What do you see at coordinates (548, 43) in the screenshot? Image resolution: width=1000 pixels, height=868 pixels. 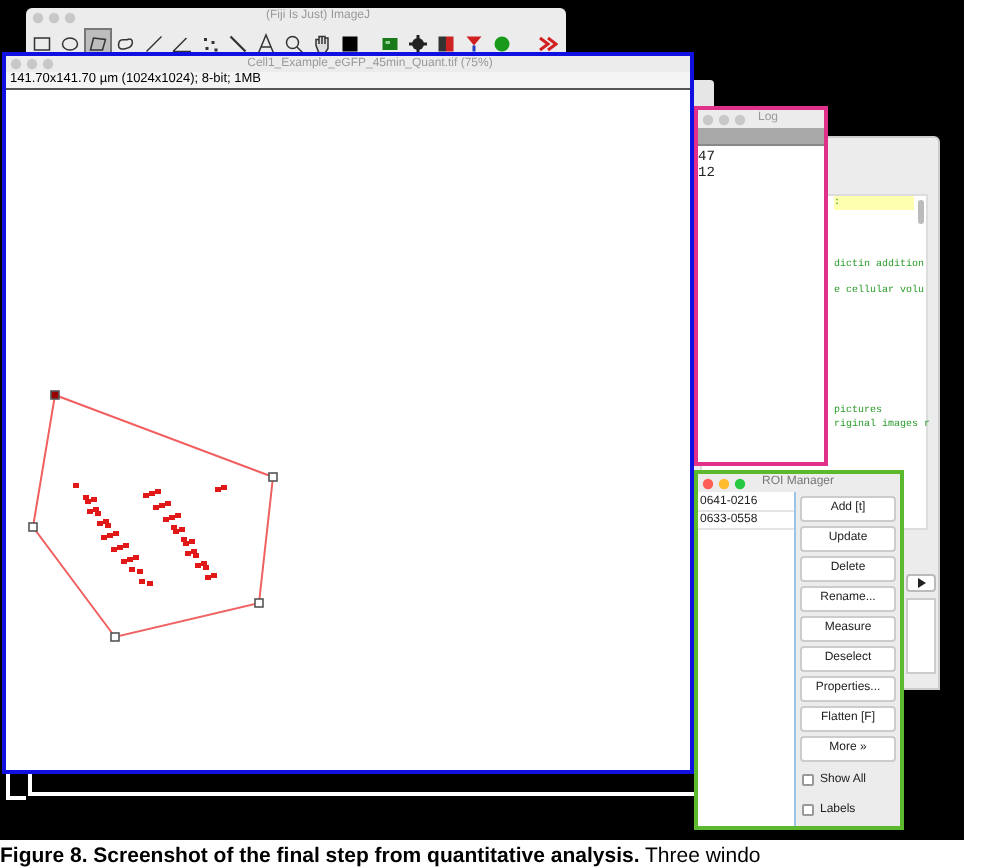 I see `more-tools-icon` at bounding box center [548, 43].